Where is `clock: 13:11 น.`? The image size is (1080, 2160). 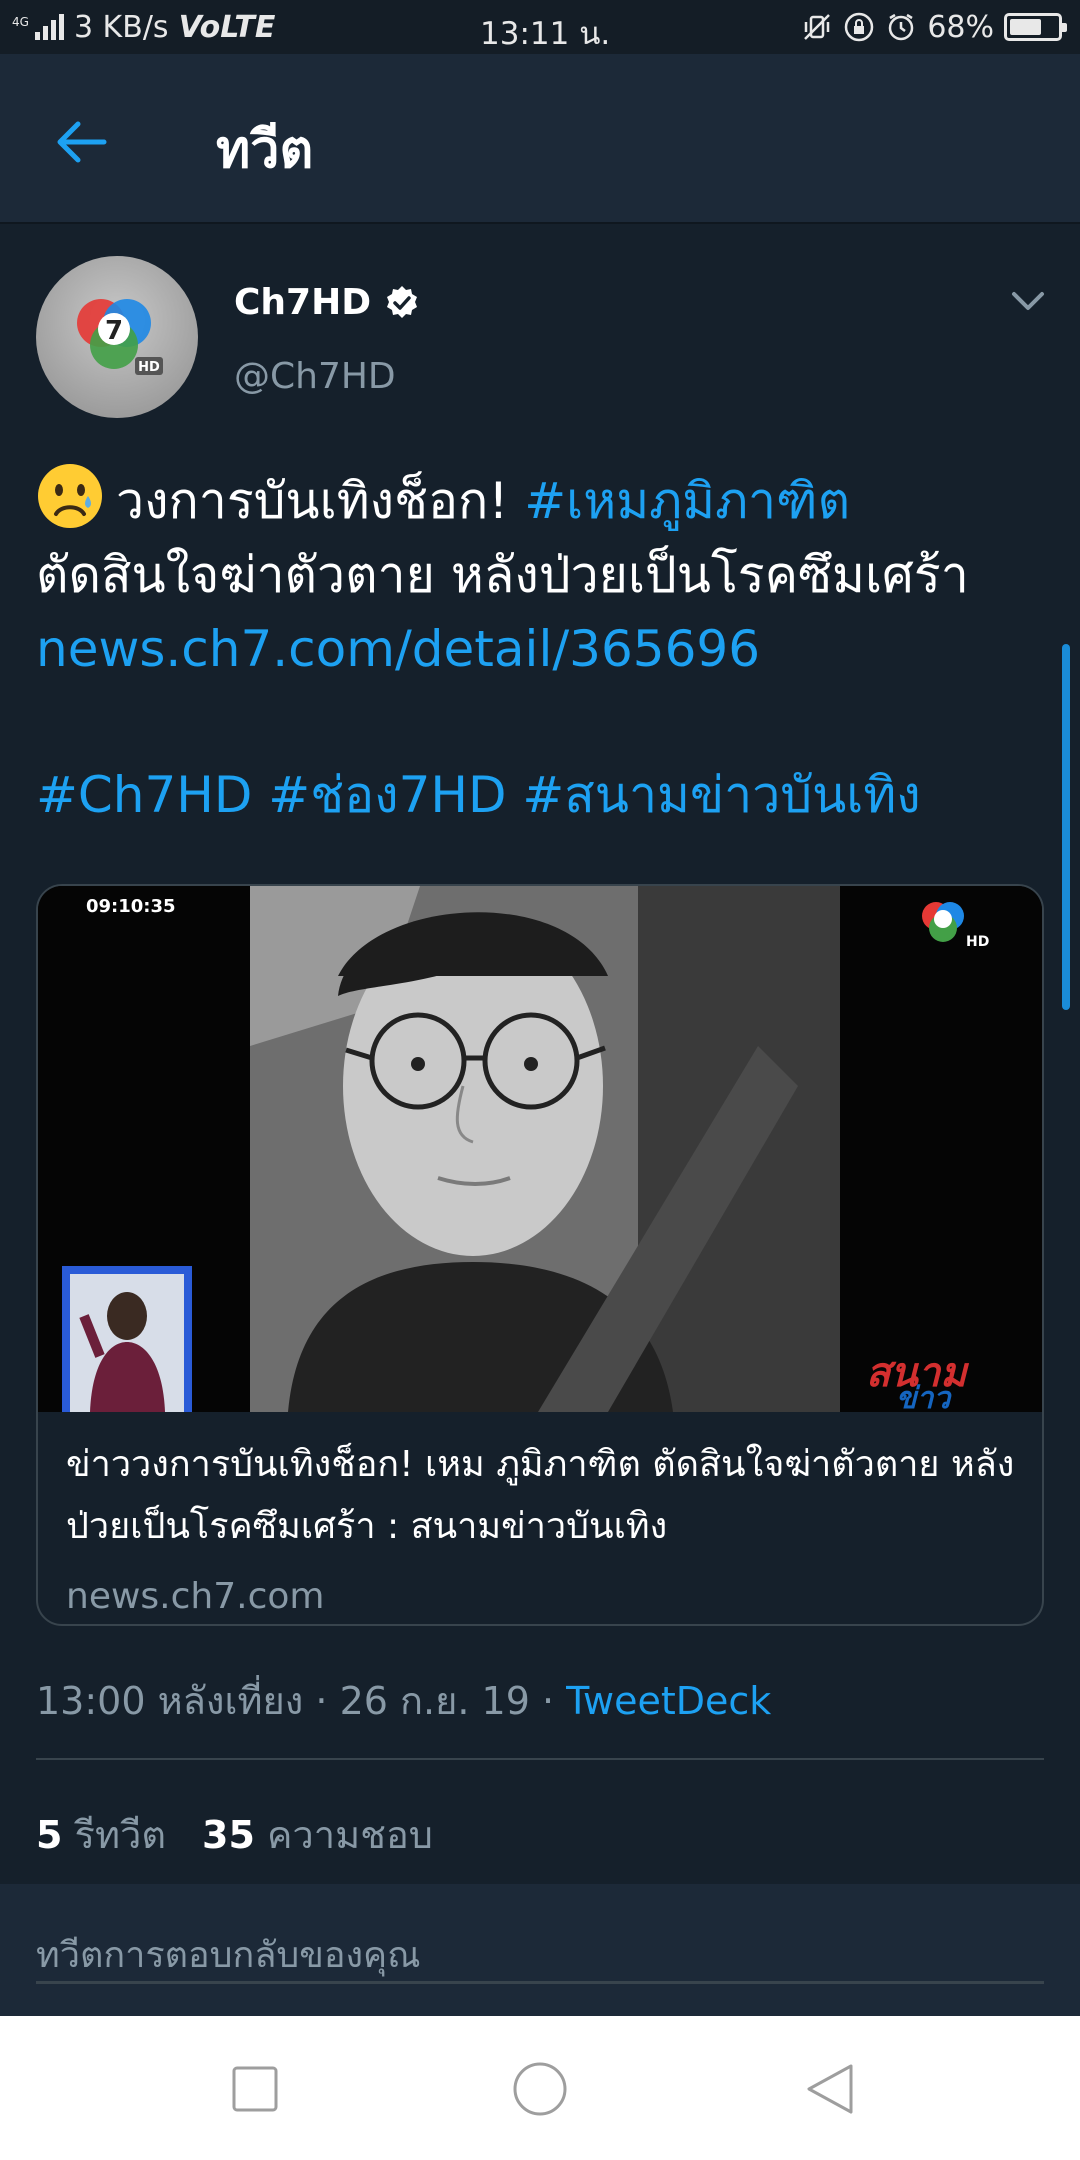
clock: 13:11 น. is located at coordinates (545, 34).